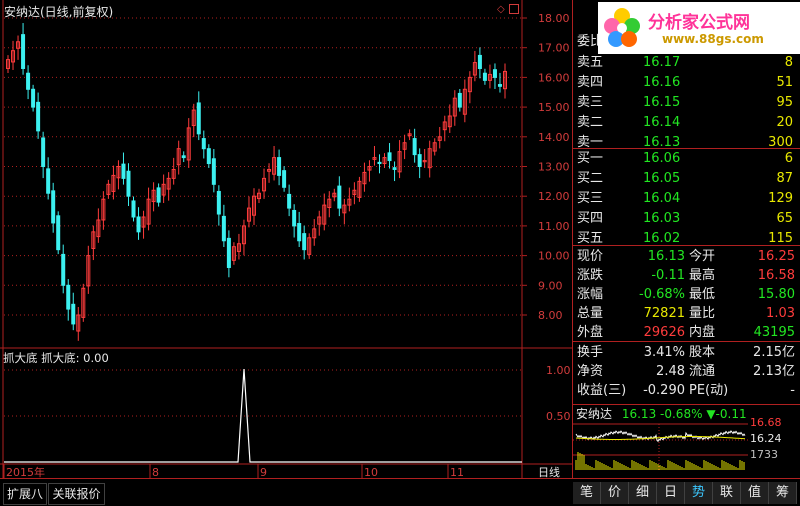 This screenshot has width=800, height=506. I want to click on finance-value: -, so click(792, 390).